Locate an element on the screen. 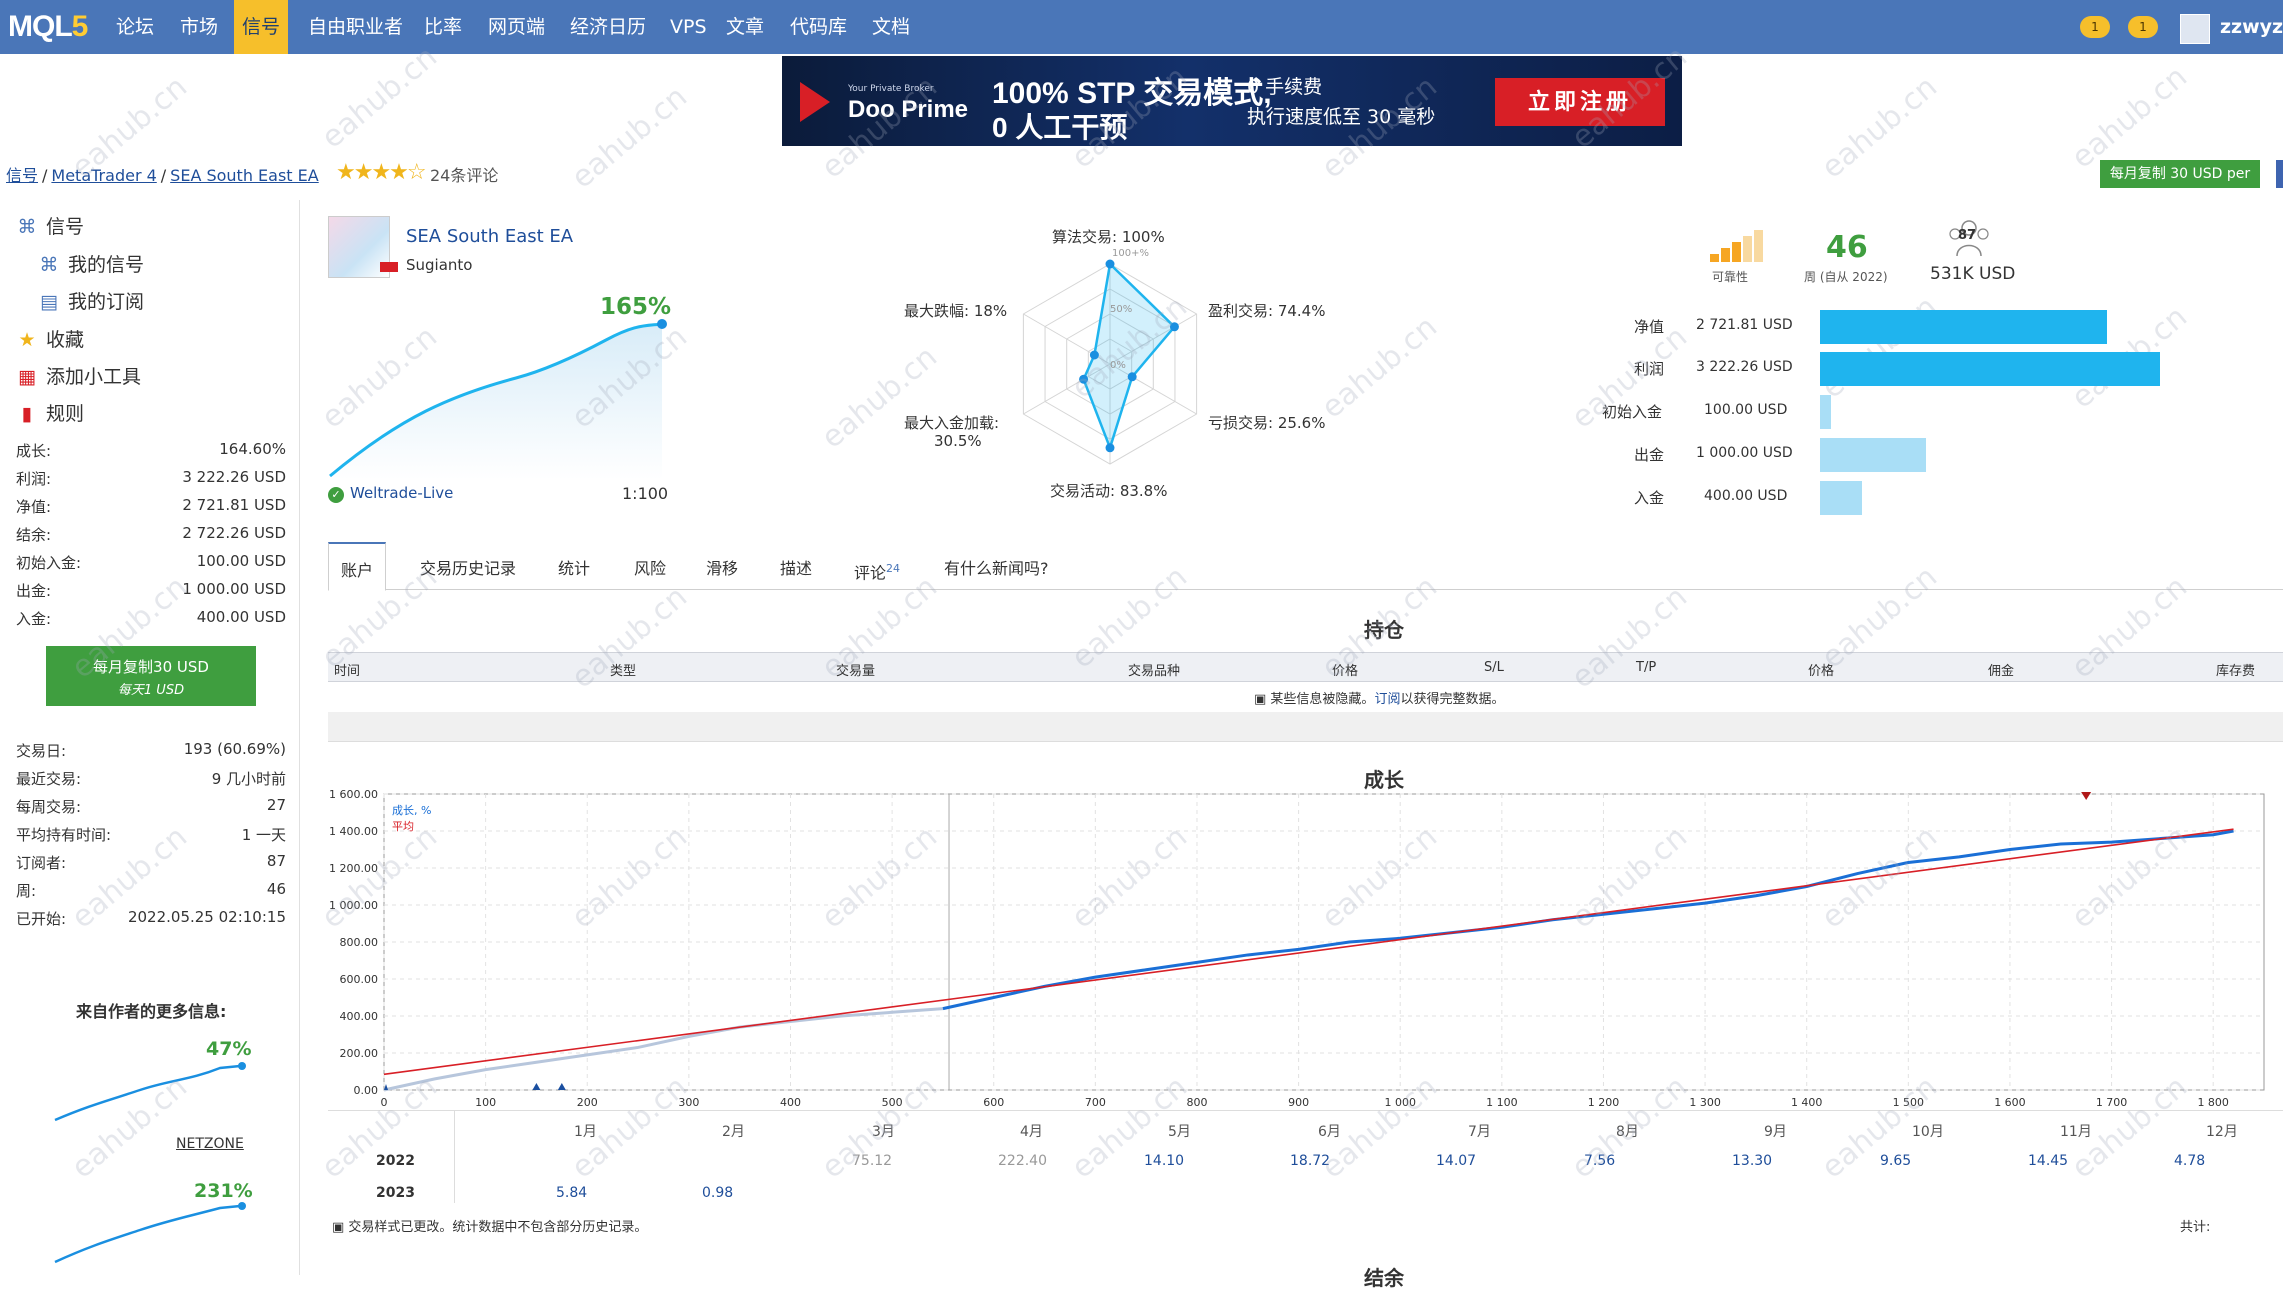 The image size is (2283, 1291). sidebar-item-my-subscriptions: ▤ 我的订阅 is located at coordinates (91, 300).